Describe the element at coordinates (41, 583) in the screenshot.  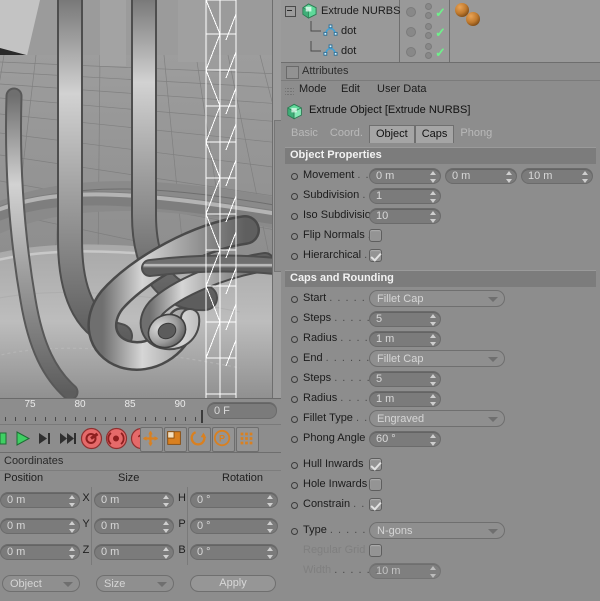
I see `coordinate-mode-dropdown: Object` at that location.